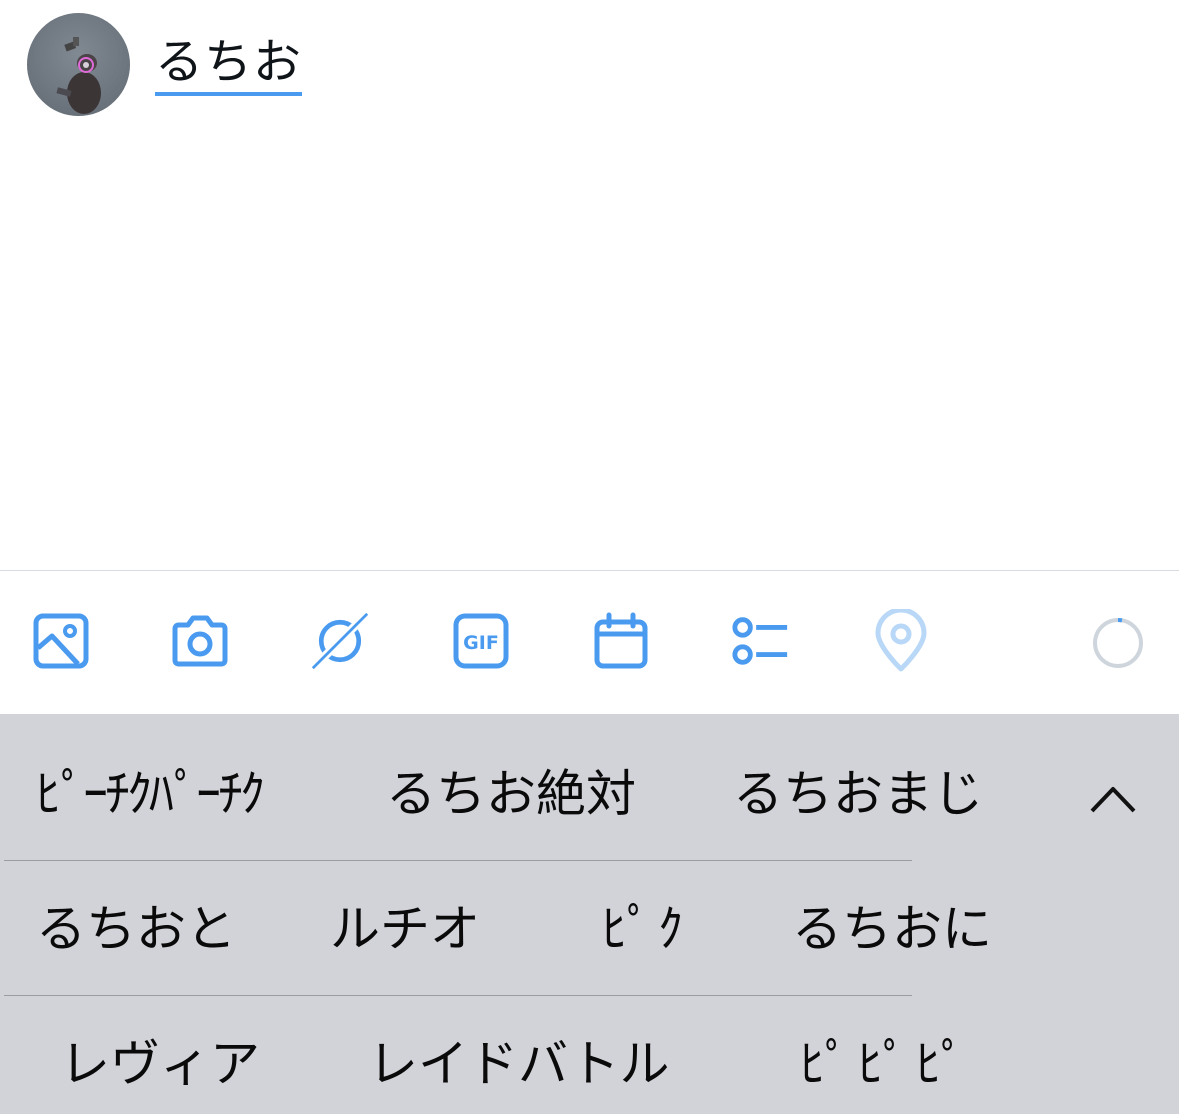  Describe the element at coordinates (1113, 799) in the screenshot. I see `chevron-up-icon` at that location.